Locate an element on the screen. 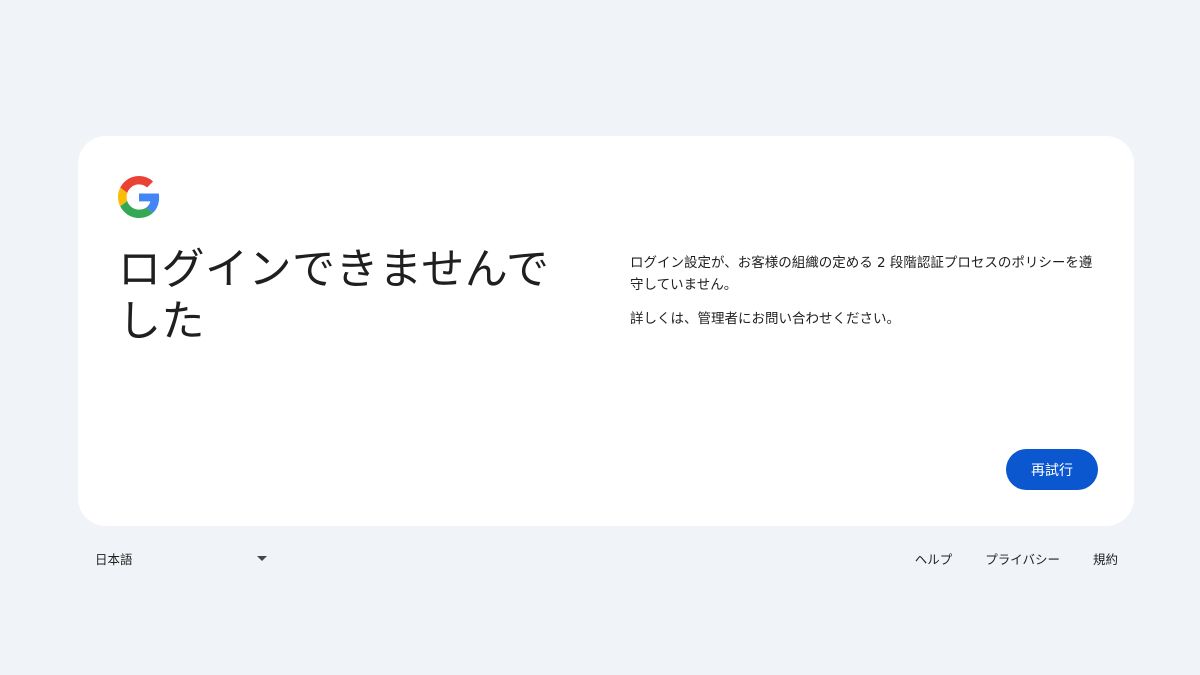  caret-down-icon is located at coordinates (262, 558).